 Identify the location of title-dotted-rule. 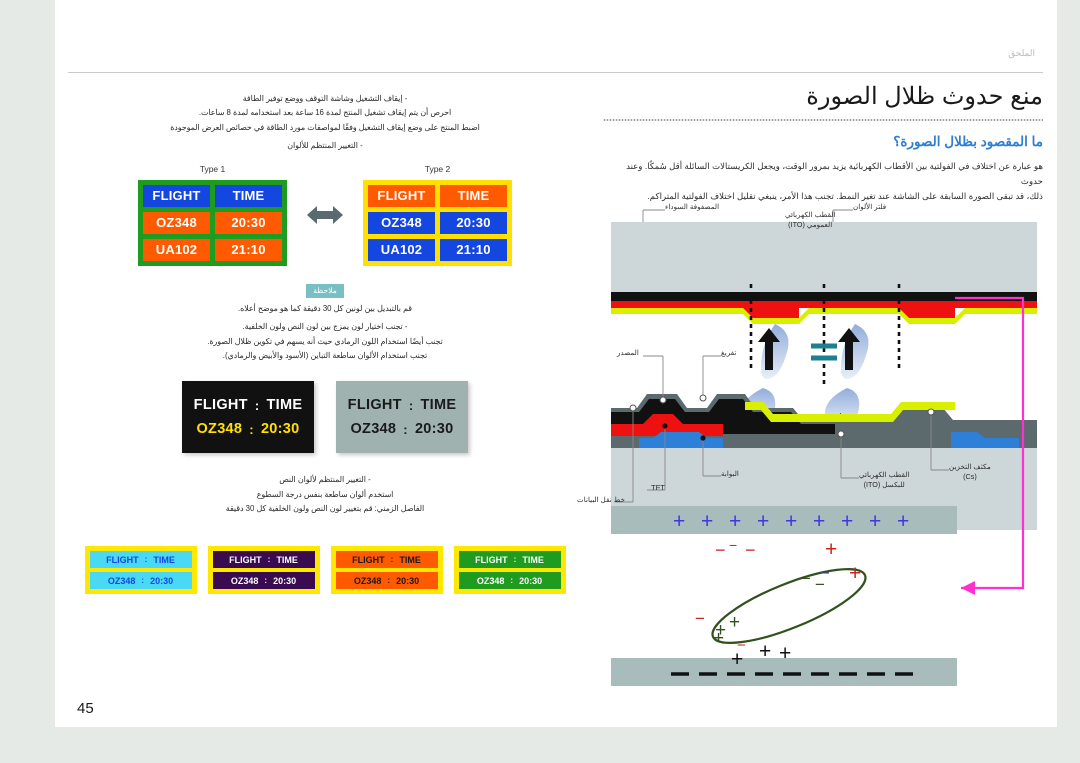
(823, 120).